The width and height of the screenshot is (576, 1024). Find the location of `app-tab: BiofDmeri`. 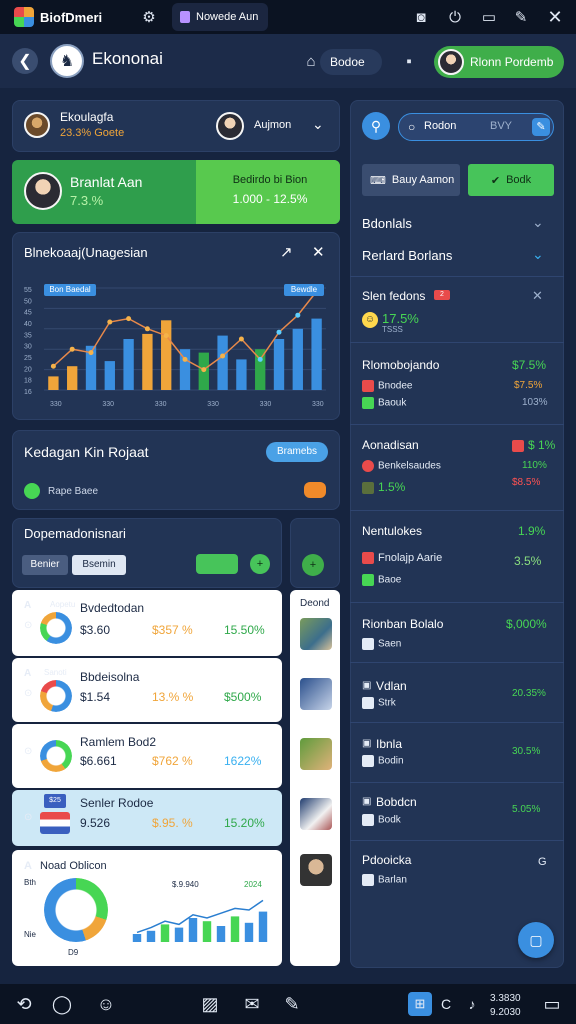

app-tab: BiofDmeri is located at coordinates (71, 17).